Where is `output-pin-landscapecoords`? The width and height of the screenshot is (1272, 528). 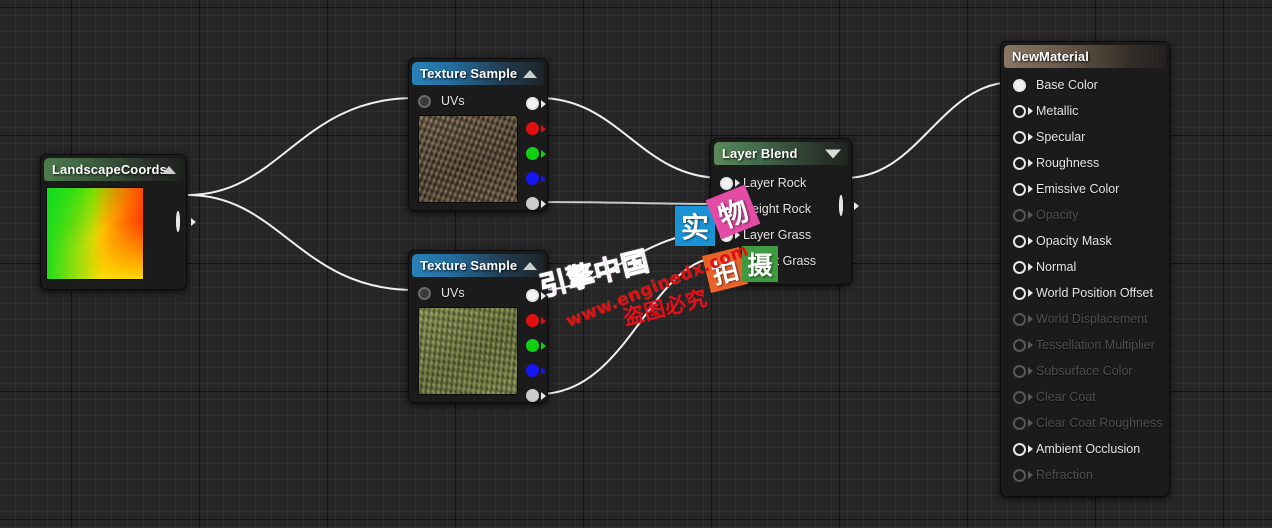 output-pin-landscapecoords is located at coordinates (186, 221).